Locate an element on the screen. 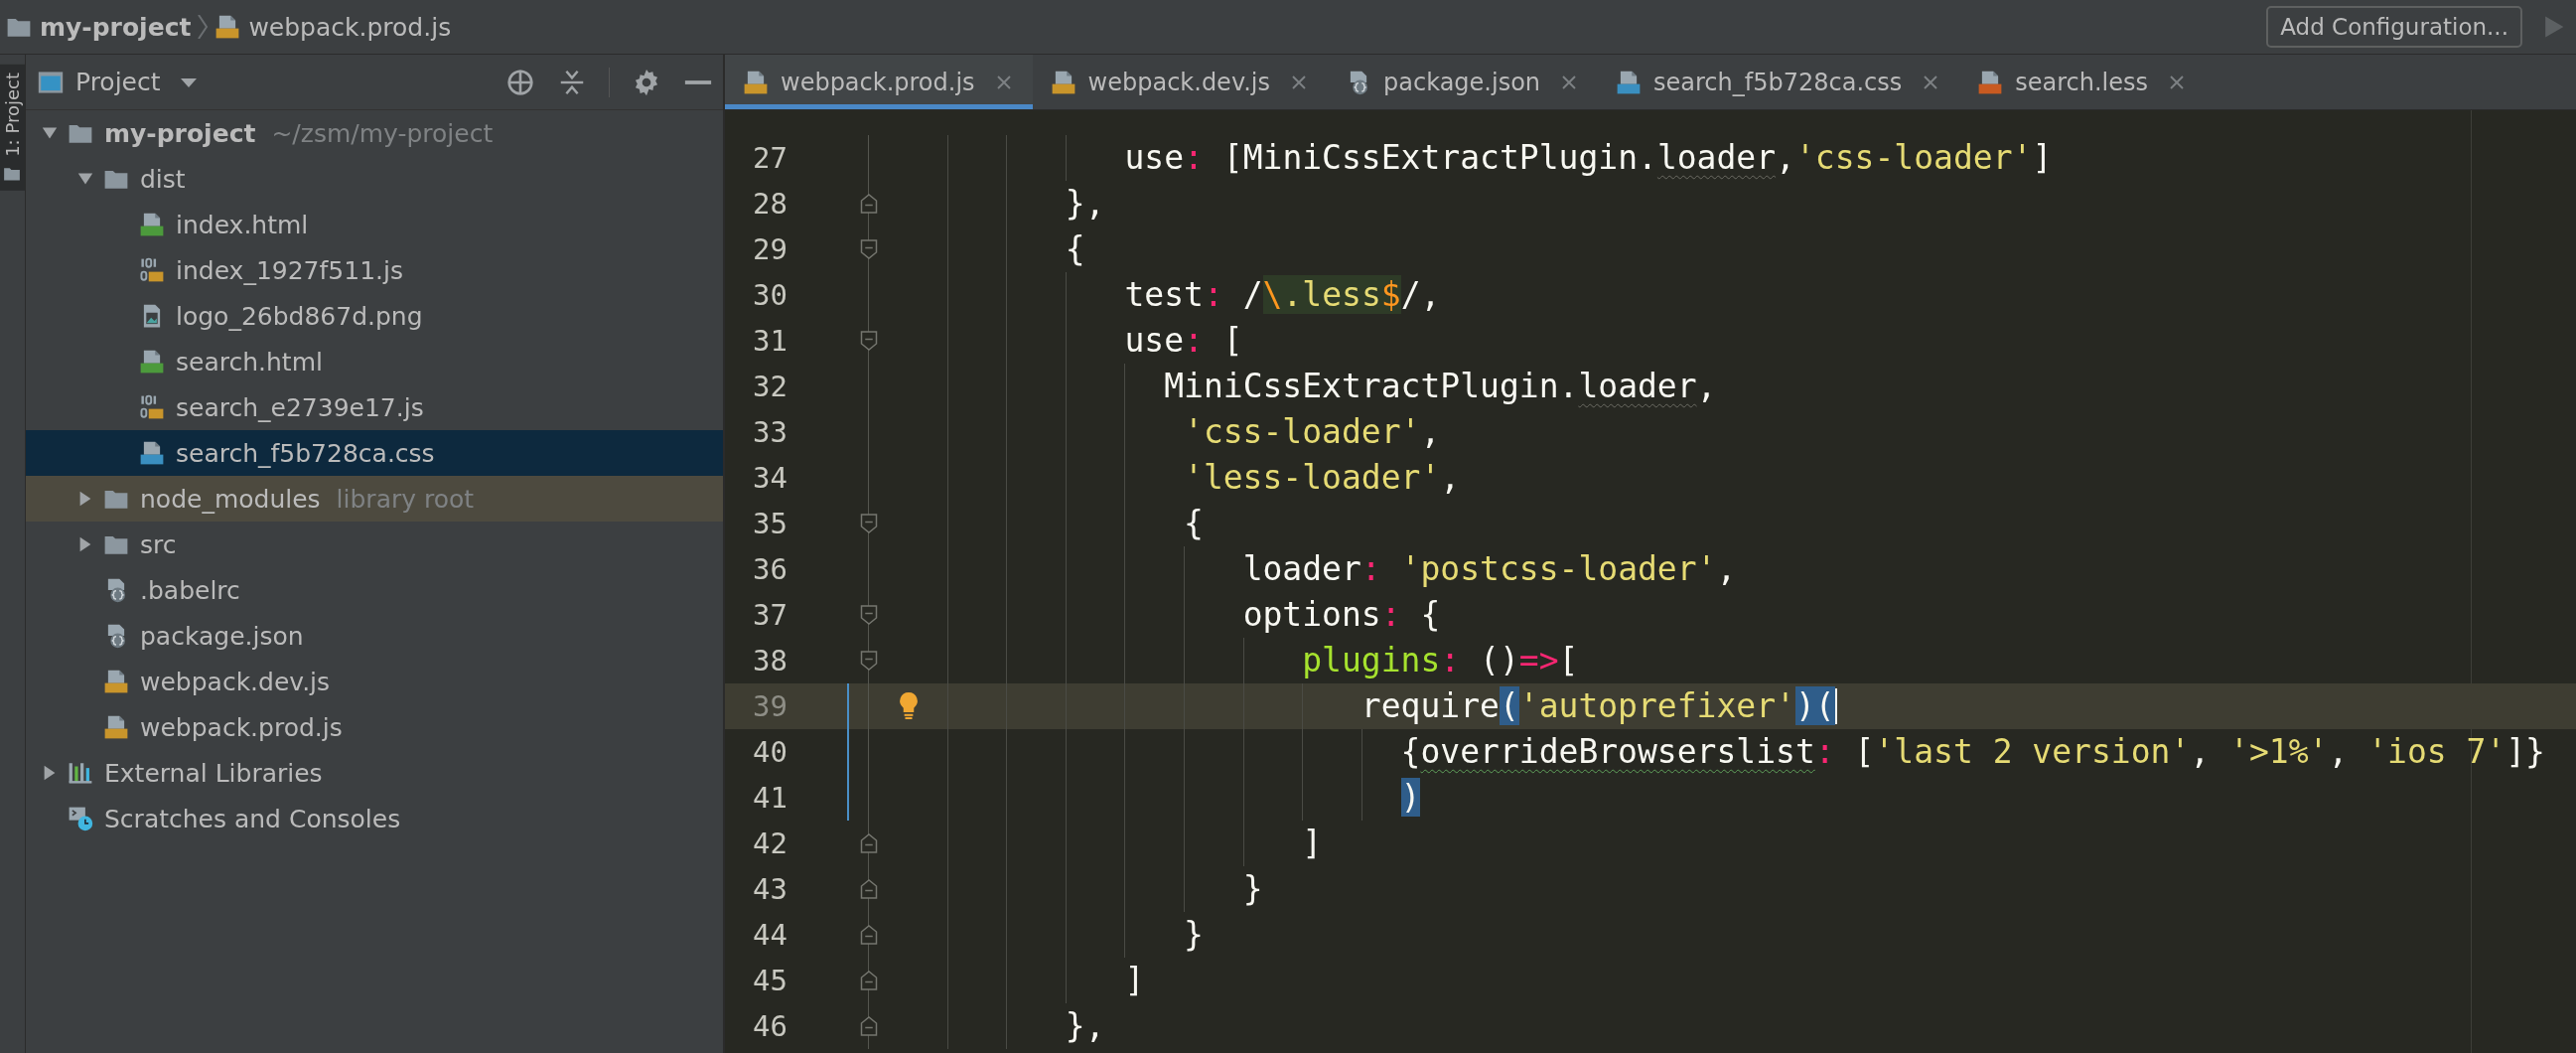 The height and width of the screenshot is (1053, 2576). tree-item: package.json is located at coordinates (374, 636).